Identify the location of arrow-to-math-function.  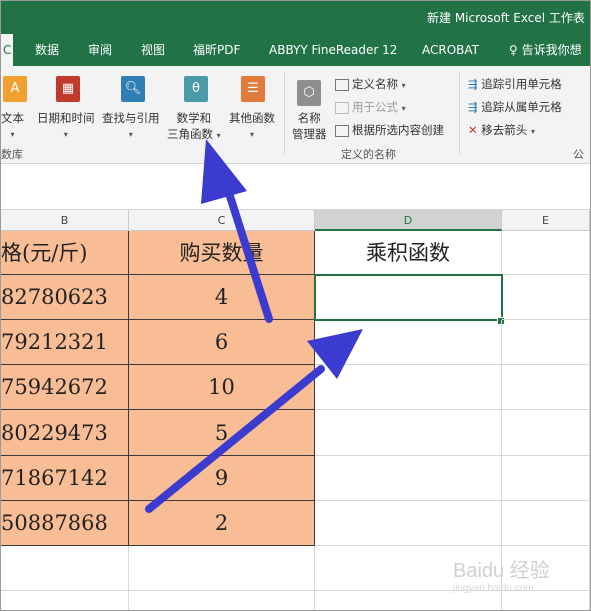
(237, 231).